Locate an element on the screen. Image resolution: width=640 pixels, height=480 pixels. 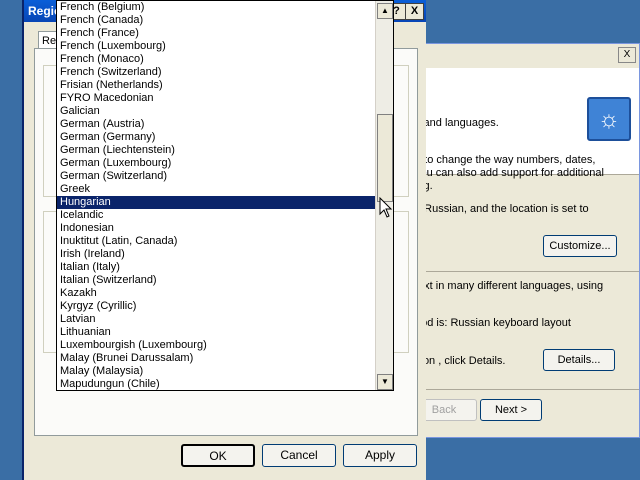
list-item: Indonesian is located at coordinates (217, 228).